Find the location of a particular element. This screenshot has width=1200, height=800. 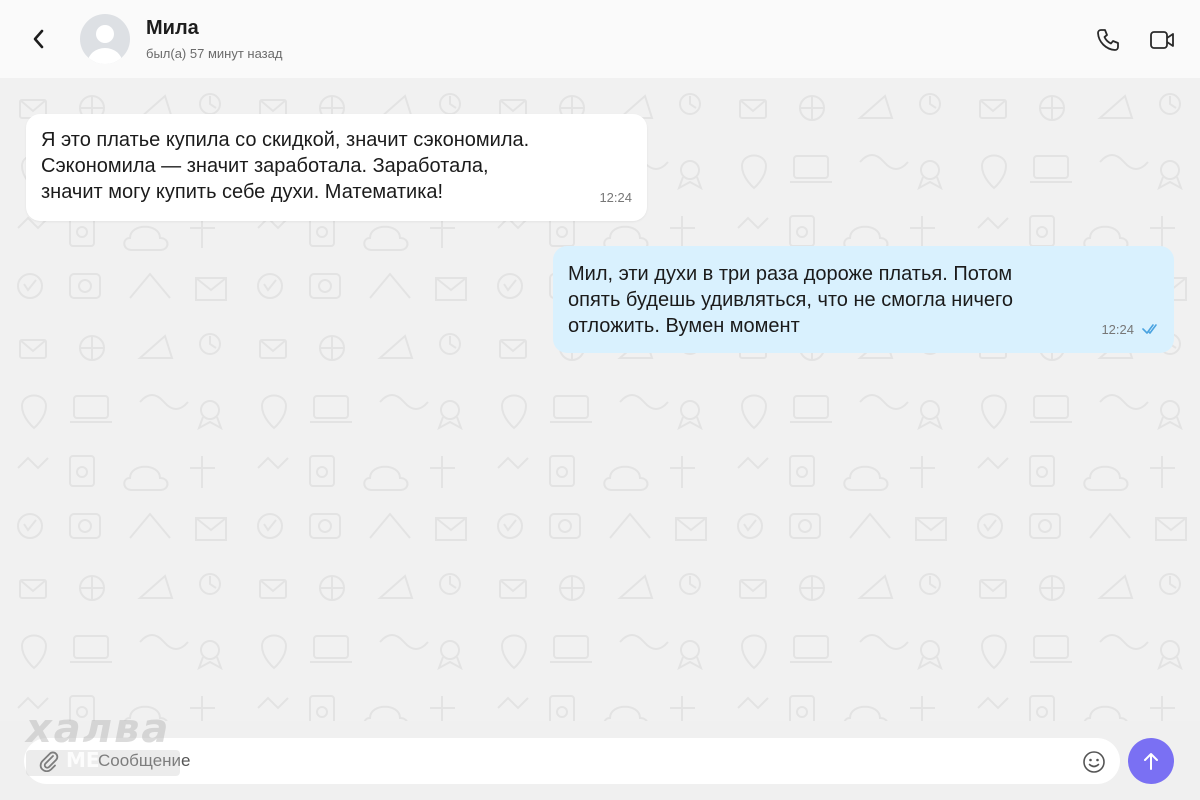

back-button is located at coordinates (39, 39).